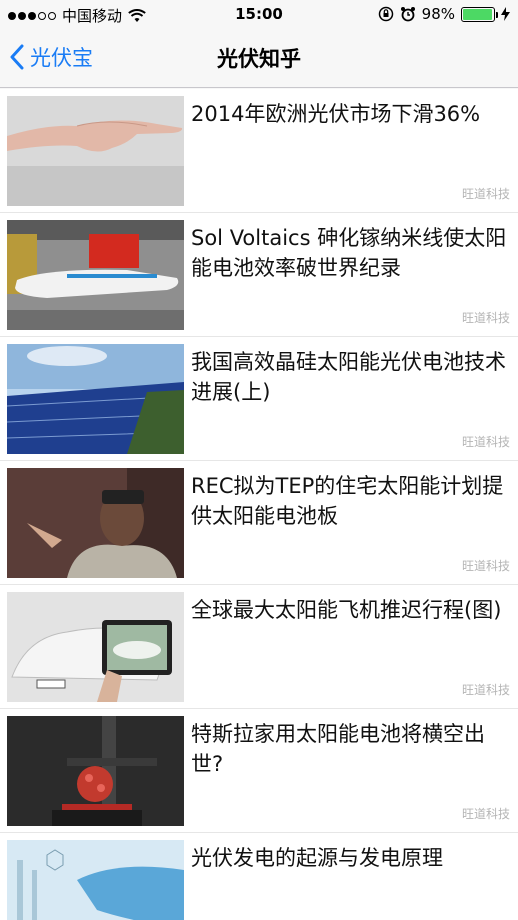 The image size is (518, 920). I want to click on list-item: 特斯拉家用太阳能电池将横空出世? 旺道科技, so click(259, 771).